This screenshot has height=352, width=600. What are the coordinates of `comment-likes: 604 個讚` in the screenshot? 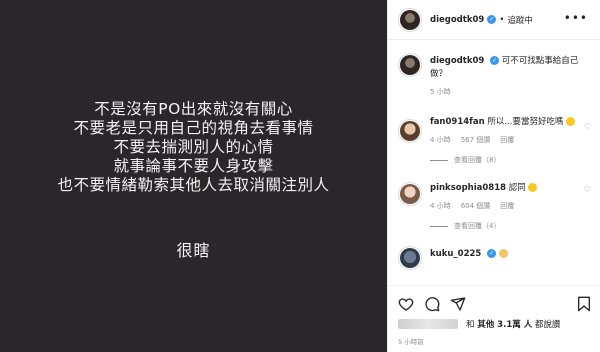 It's located at (476, 206).